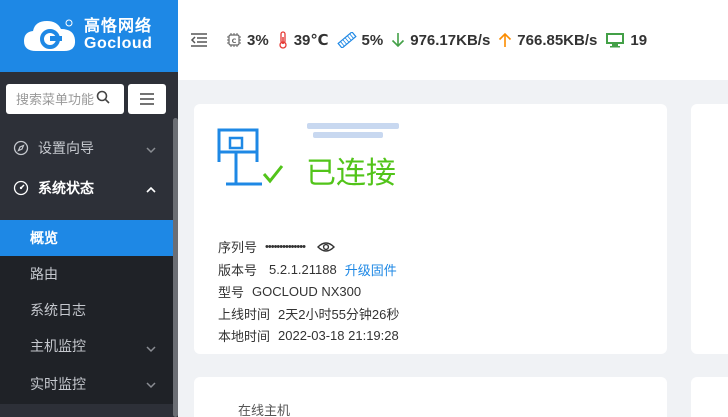 The height and width of the screenshot is (417, 728). Describe the element at coordinates (118, 43) in the screenshot. I see `logo-en-text: Gocloud` at that location.